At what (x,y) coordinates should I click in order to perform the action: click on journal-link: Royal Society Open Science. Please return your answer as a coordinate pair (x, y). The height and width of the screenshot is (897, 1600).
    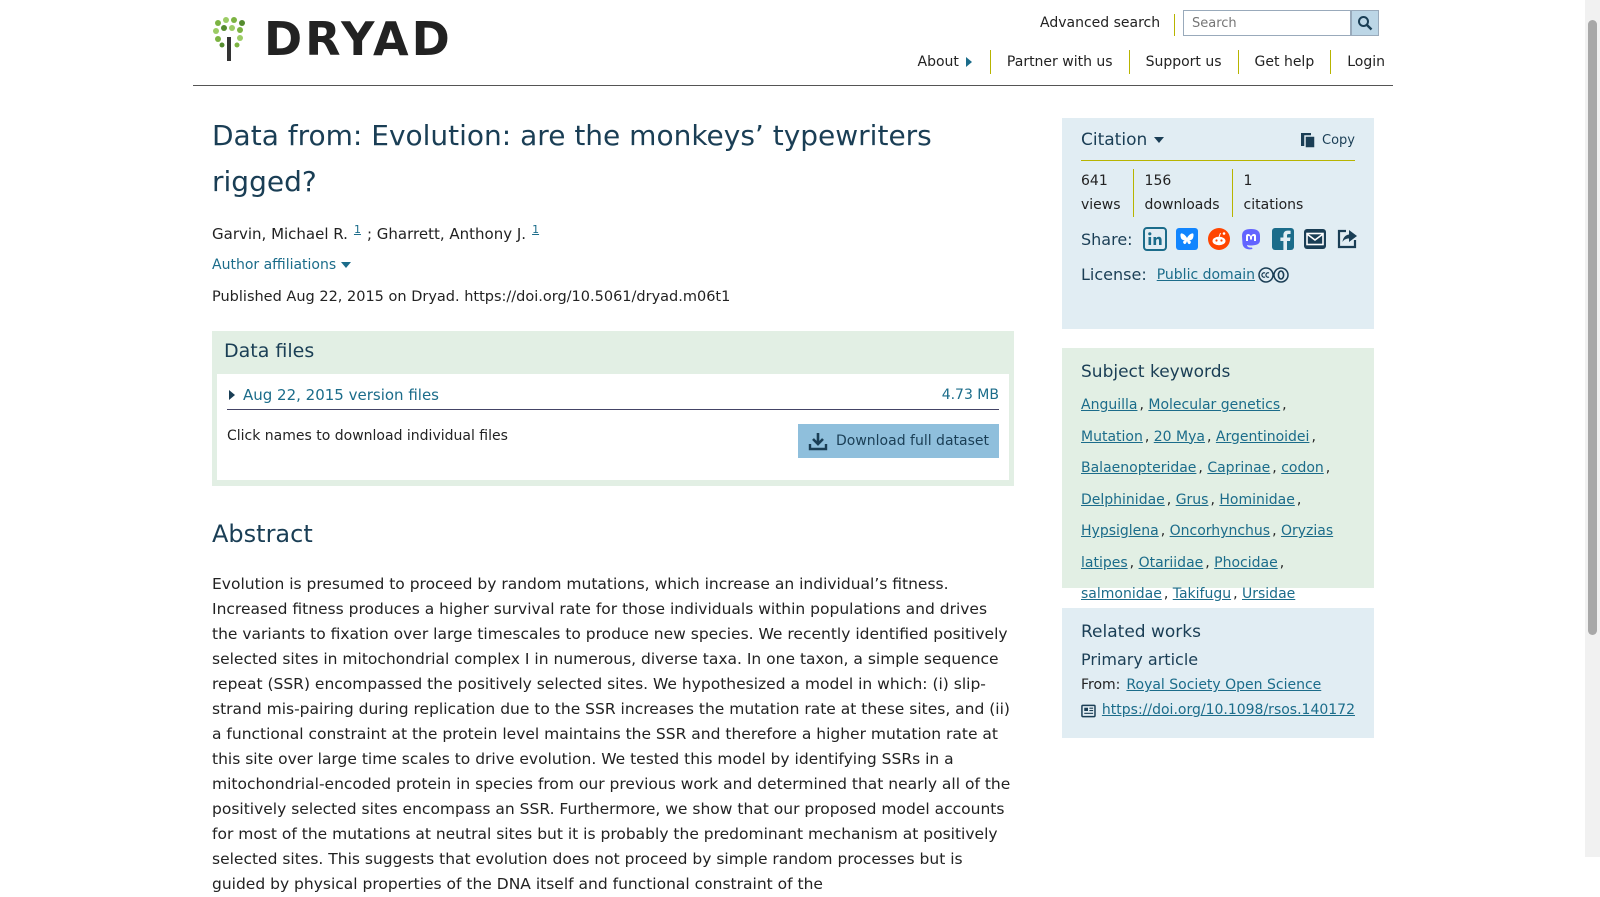
    Looking at the image, I should click on (1223, 685).